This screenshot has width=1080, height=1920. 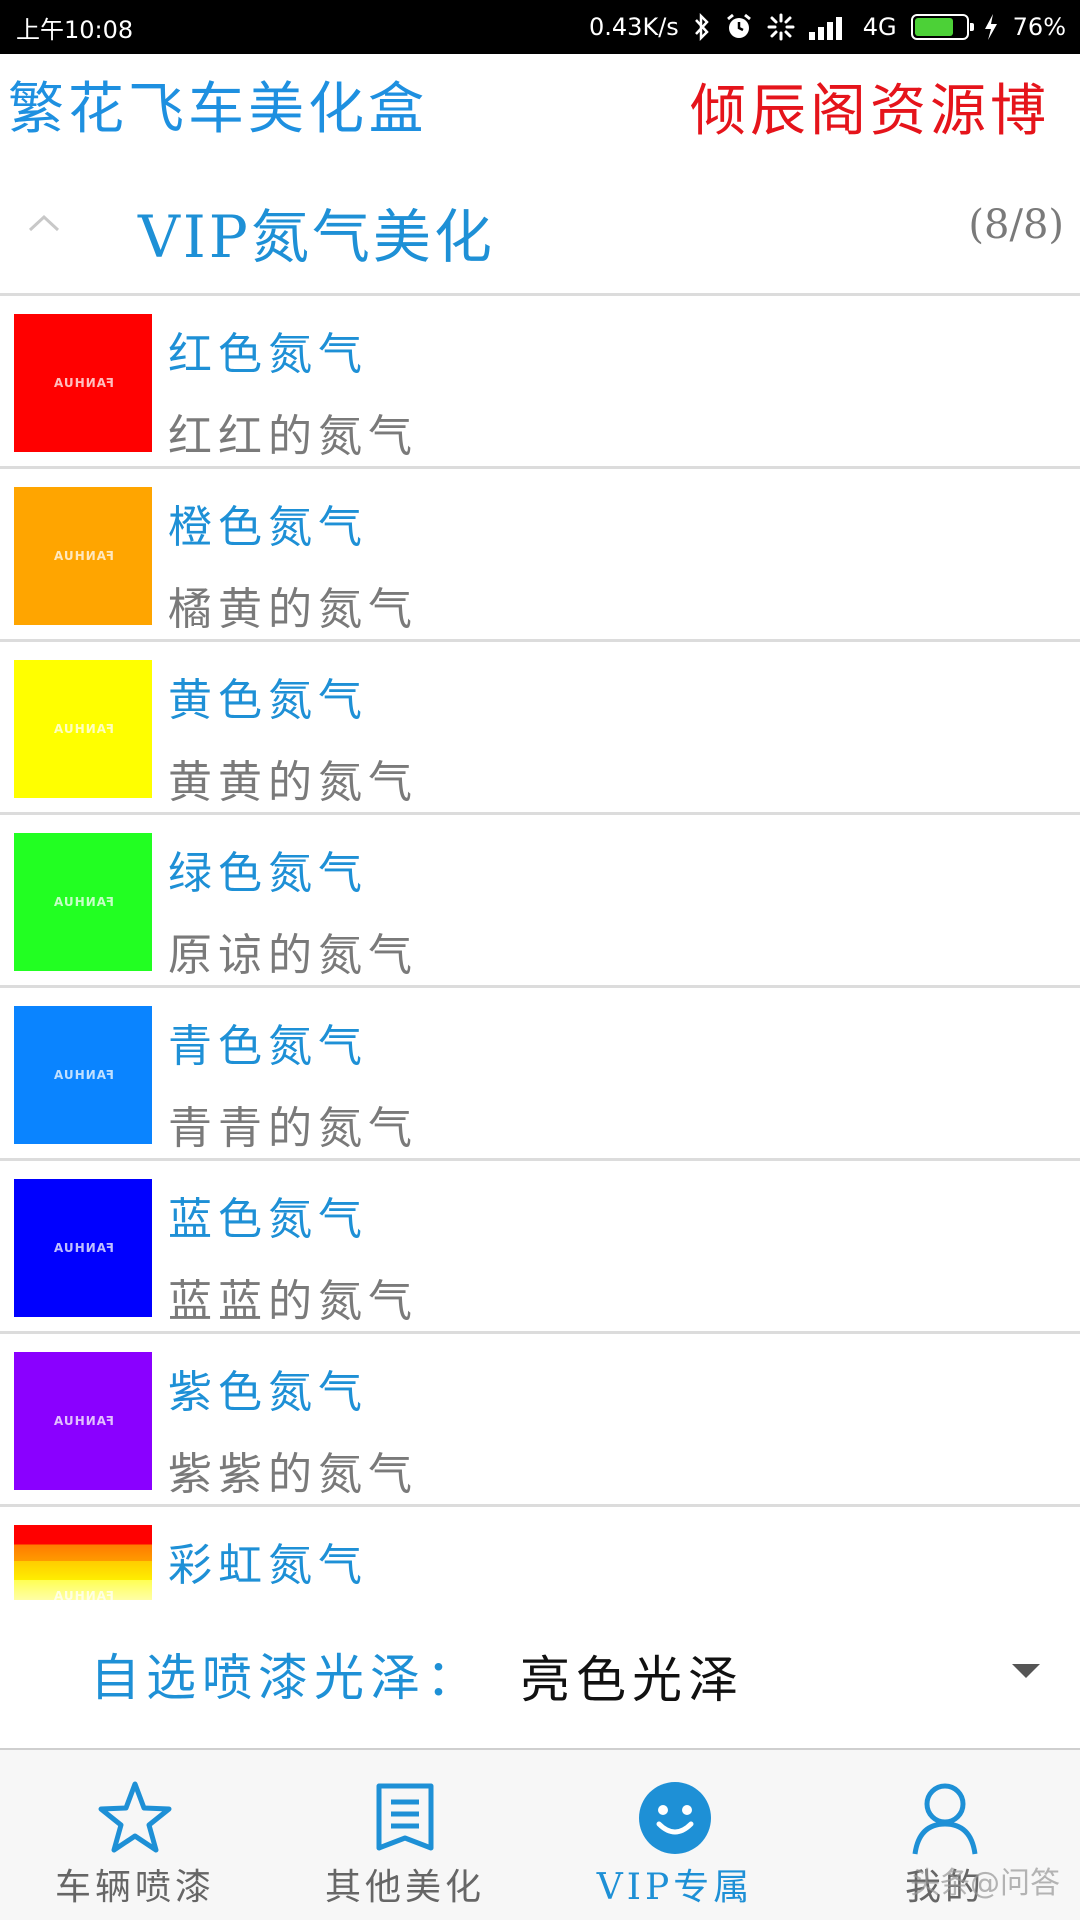 I want to click on status-bar: 上午10:08 0.43K/s 4G 76%, so click(x=540, y=27).